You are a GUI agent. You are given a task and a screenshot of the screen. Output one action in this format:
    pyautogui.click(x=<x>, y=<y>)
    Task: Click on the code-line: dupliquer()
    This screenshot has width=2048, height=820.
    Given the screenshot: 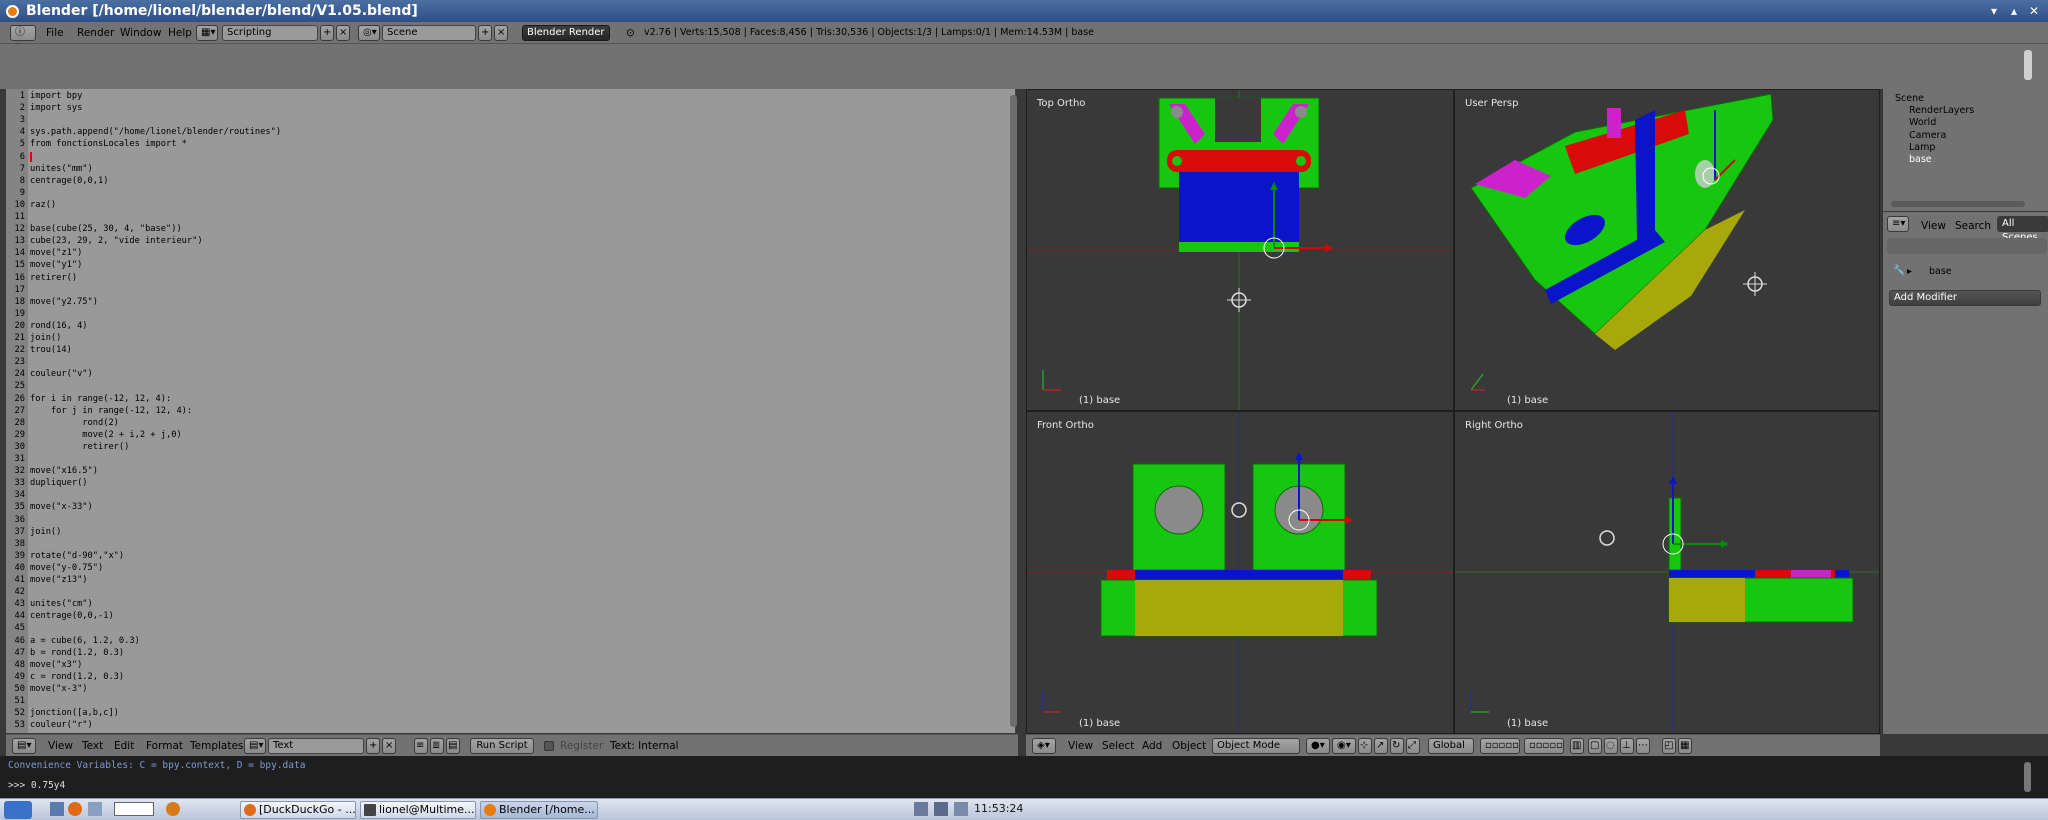 What is the action you would take?
    pyautogui.click(x=59, y=483)
    